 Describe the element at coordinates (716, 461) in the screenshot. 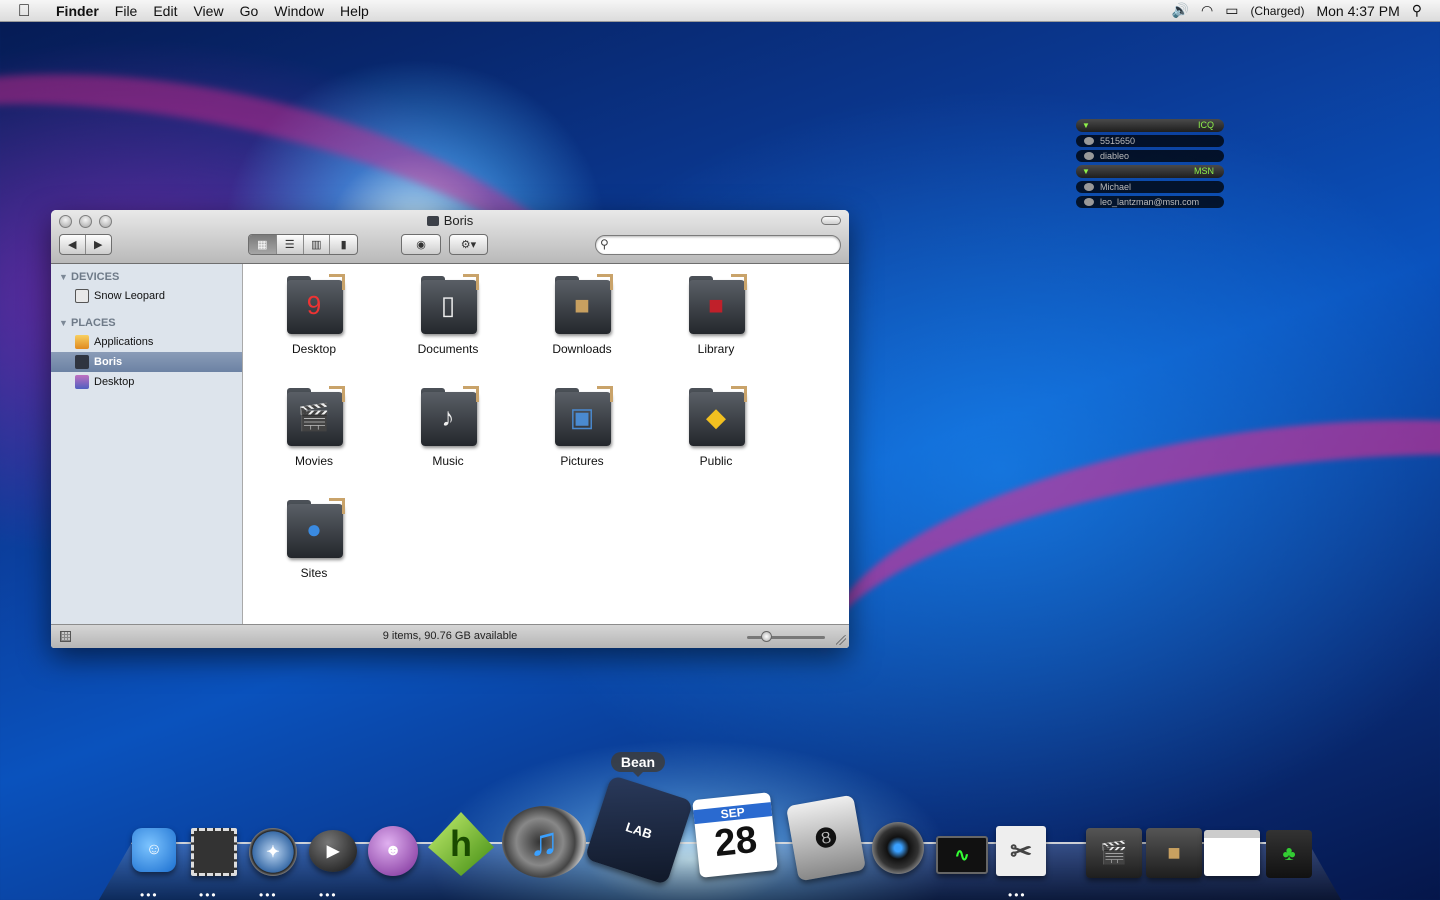

I see `folder-label: Public` at that location.